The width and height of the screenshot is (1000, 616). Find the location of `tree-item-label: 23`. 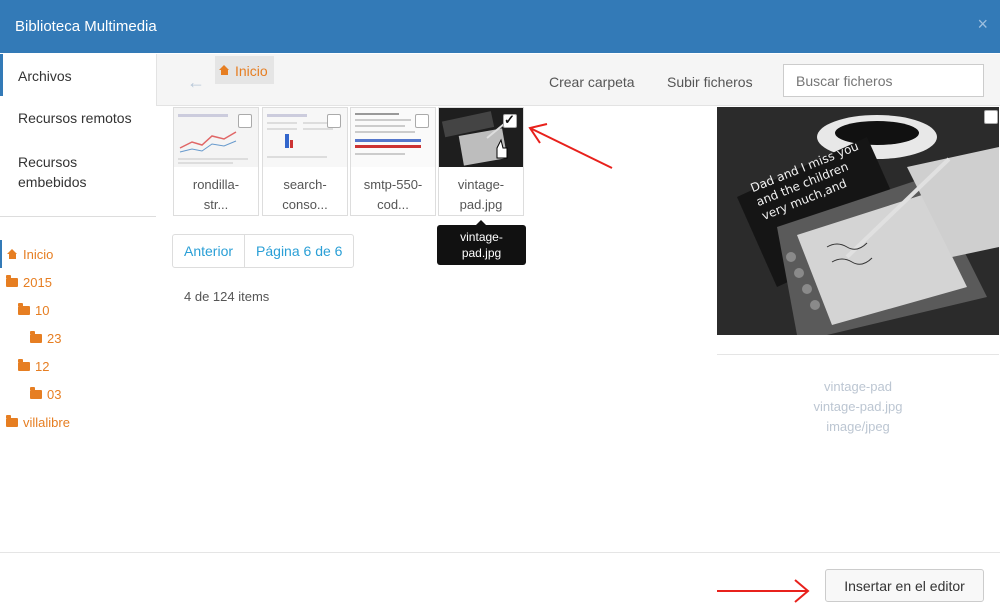

tree-item-label: 23 is located at coordinates (54, 338).